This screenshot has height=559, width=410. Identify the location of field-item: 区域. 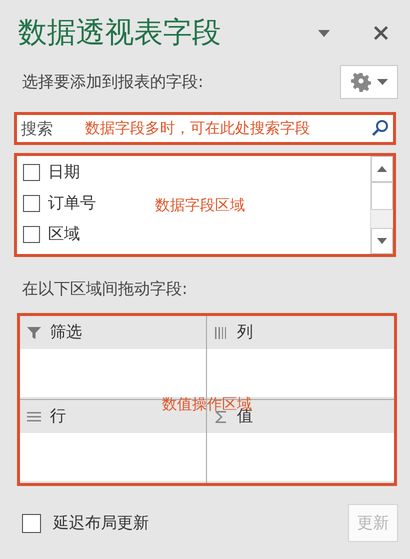
(51, 234).